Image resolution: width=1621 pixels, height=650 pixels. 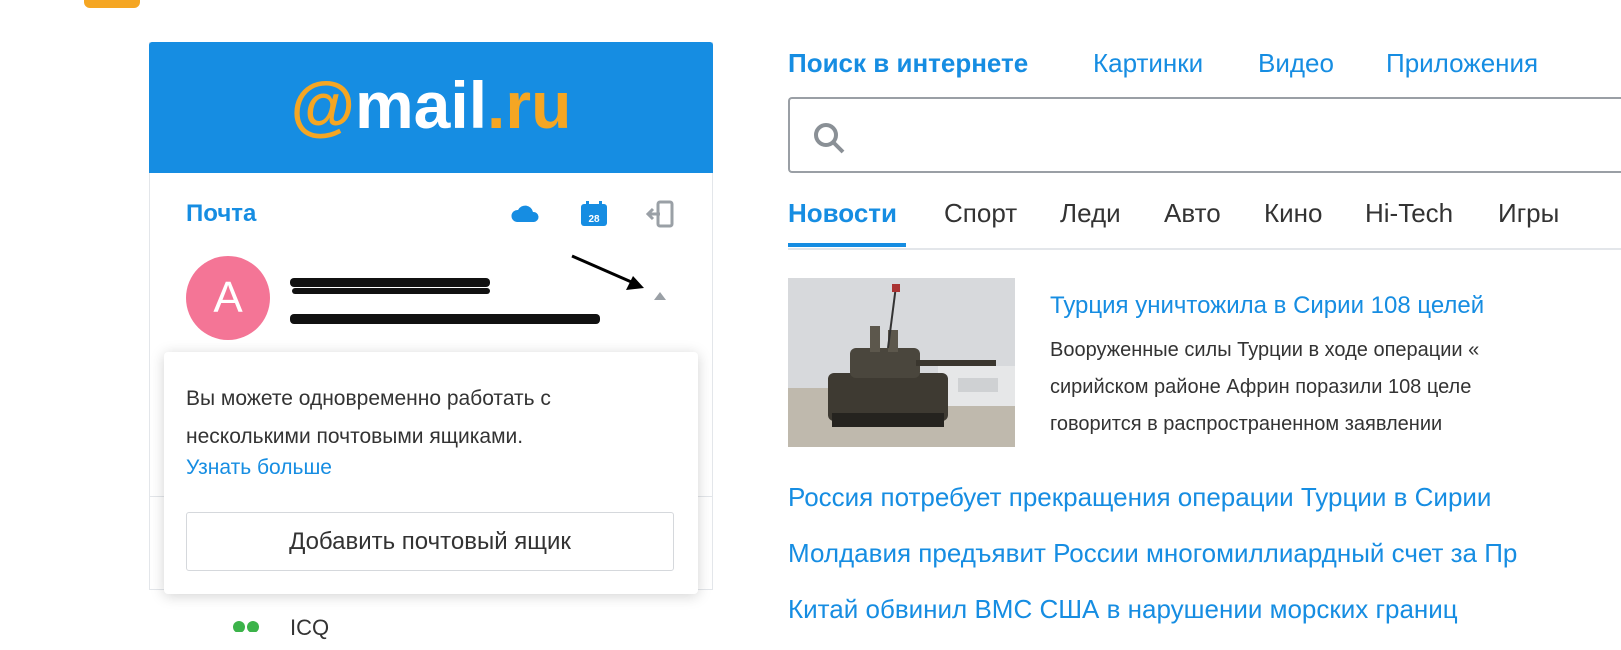 What do you see at coordinates (661, 214) in the screenshot?
I see `logout-icon` at bounding box center [661, 214].